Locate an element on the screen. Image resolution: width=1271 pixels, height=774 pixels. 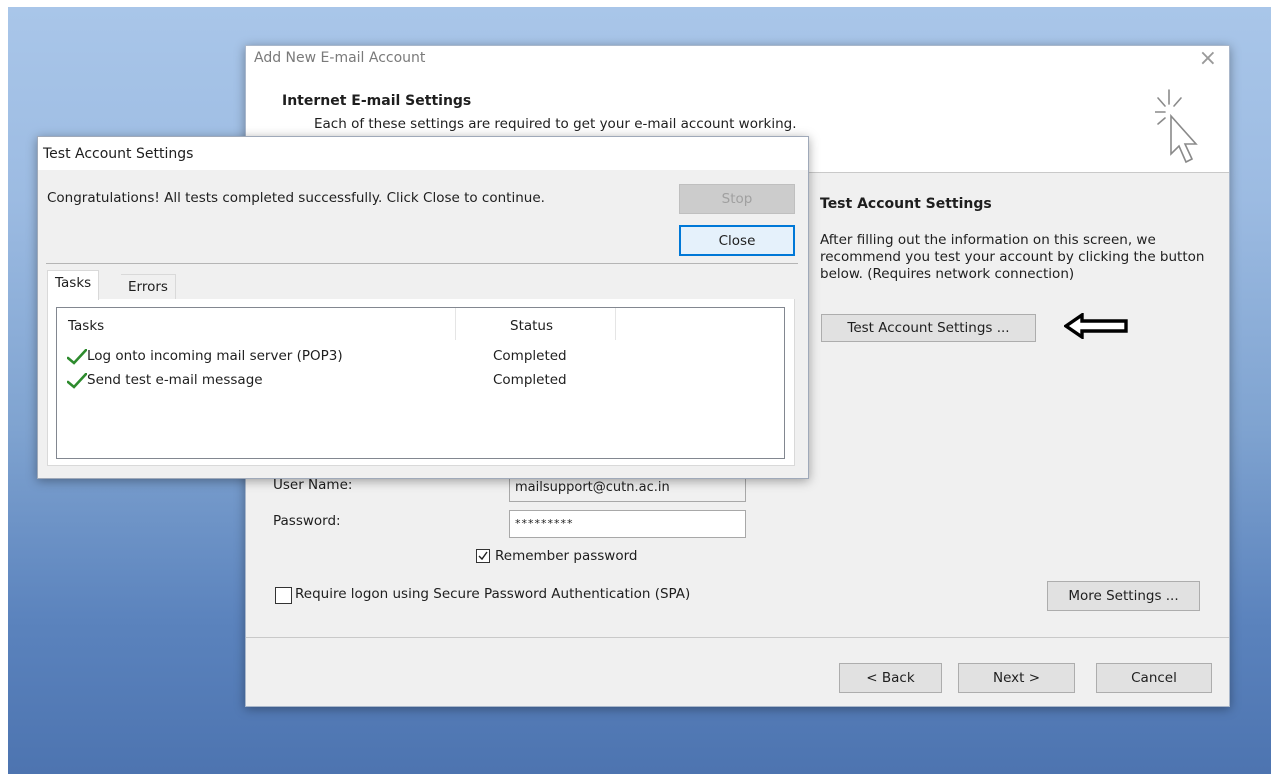
column-header-tasks: Tasks is located at coordinates (86, 326).